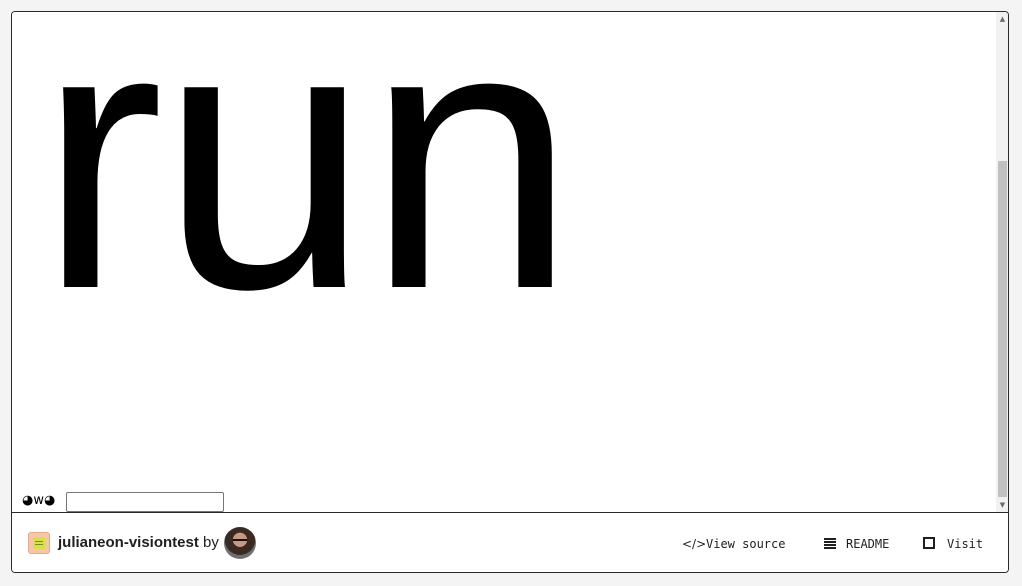  Describe the element at coordinates (1002, 19) in the screenshot. I see `scroll-up-arrow-icon: ▲` at that location.